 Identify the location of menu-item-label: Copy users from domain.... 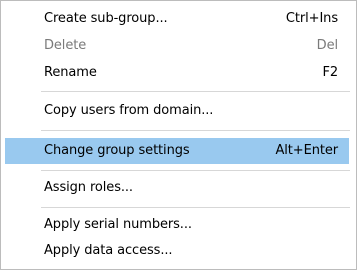
(129, 110).